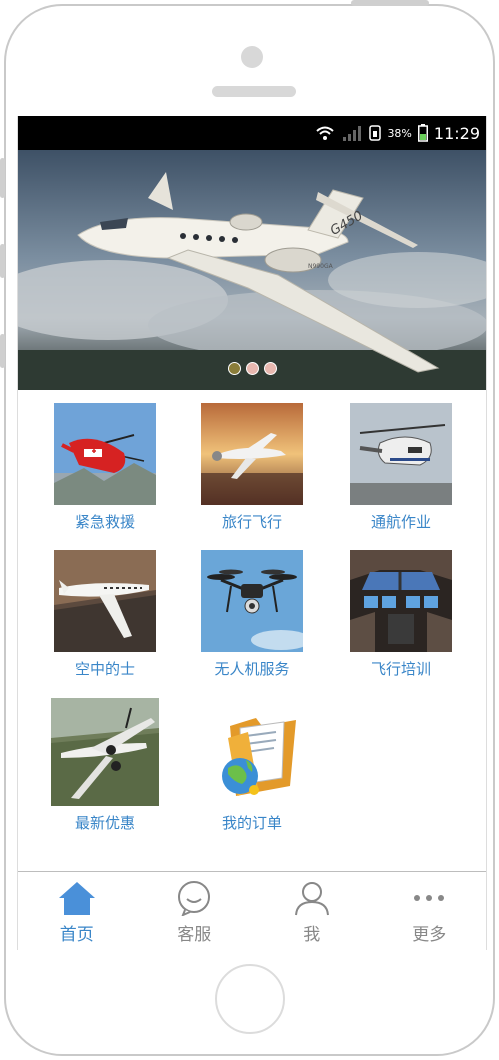  Describe the element at coordinates (251, 522) in the screenshot. I see `service-label: 旅行飞行` at that location.